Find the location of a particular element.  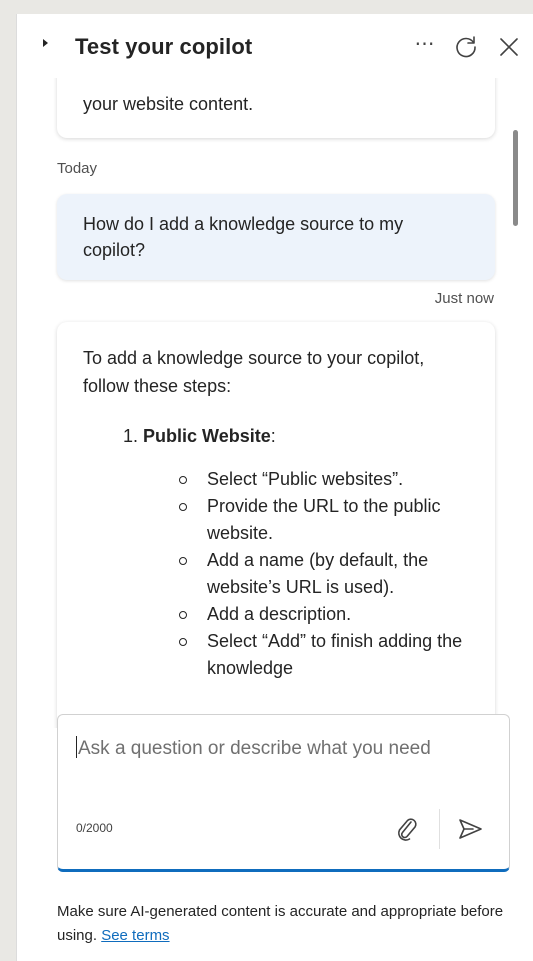

scrollbar-thumb is located at coordinates (515, 178).